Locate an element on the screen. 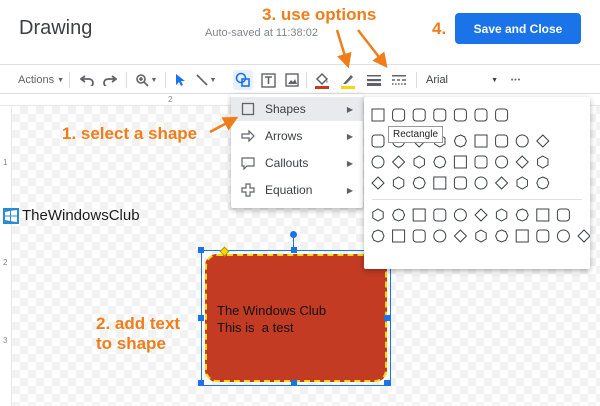 Image resolution: width=600 pixels, height=406 pixels. annotation-arrows is located at coordinates (298, 81).